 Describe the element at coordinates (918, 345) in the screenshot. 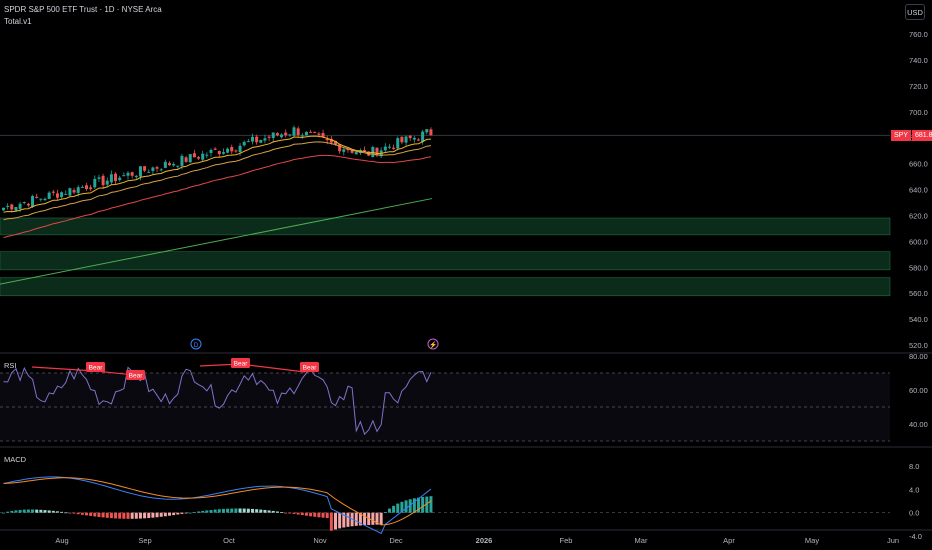

I see `price-axis-tick: 520.0` at that location.